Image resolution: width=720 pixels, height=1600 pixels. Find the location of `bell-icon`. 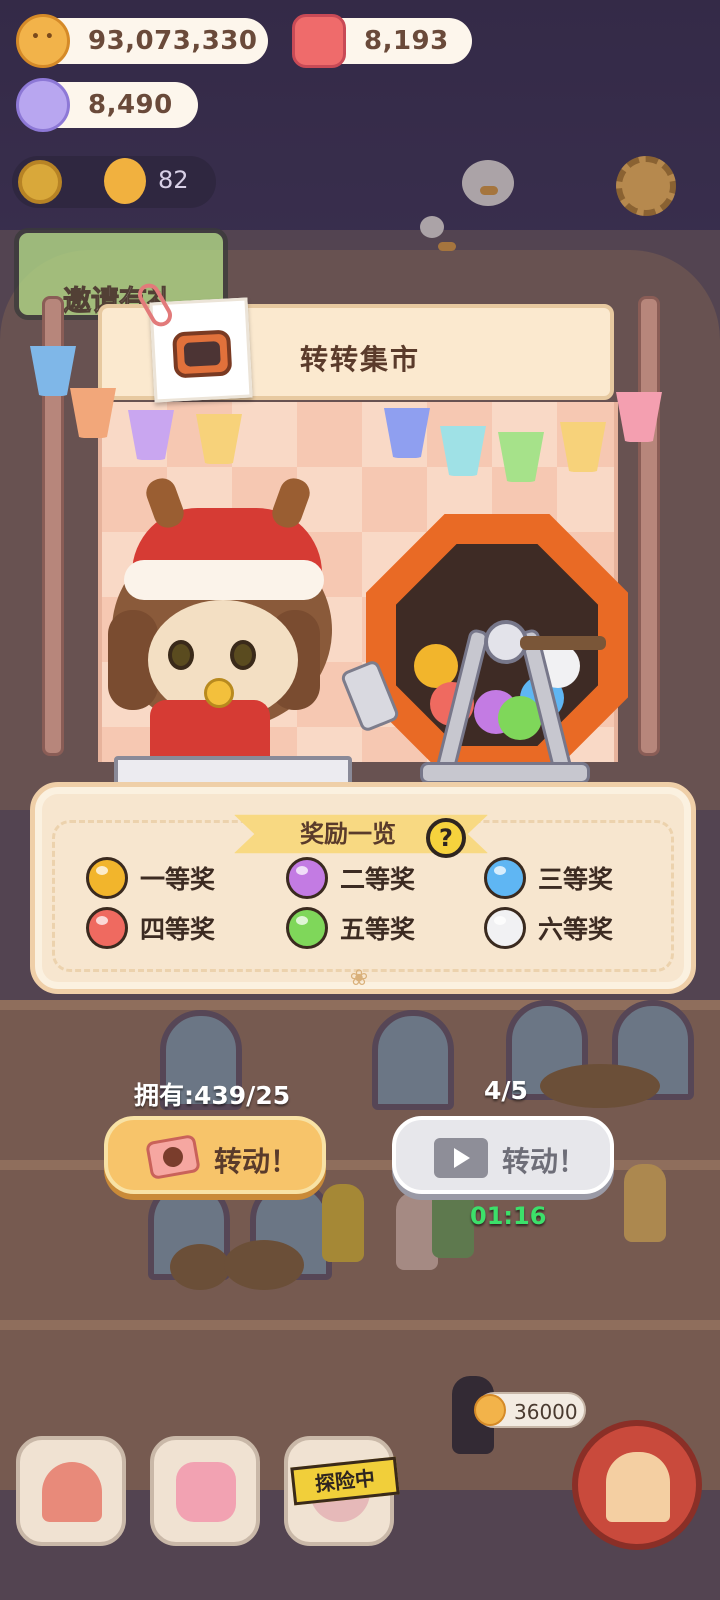

bell-icon is located at coordinates (219, 693).